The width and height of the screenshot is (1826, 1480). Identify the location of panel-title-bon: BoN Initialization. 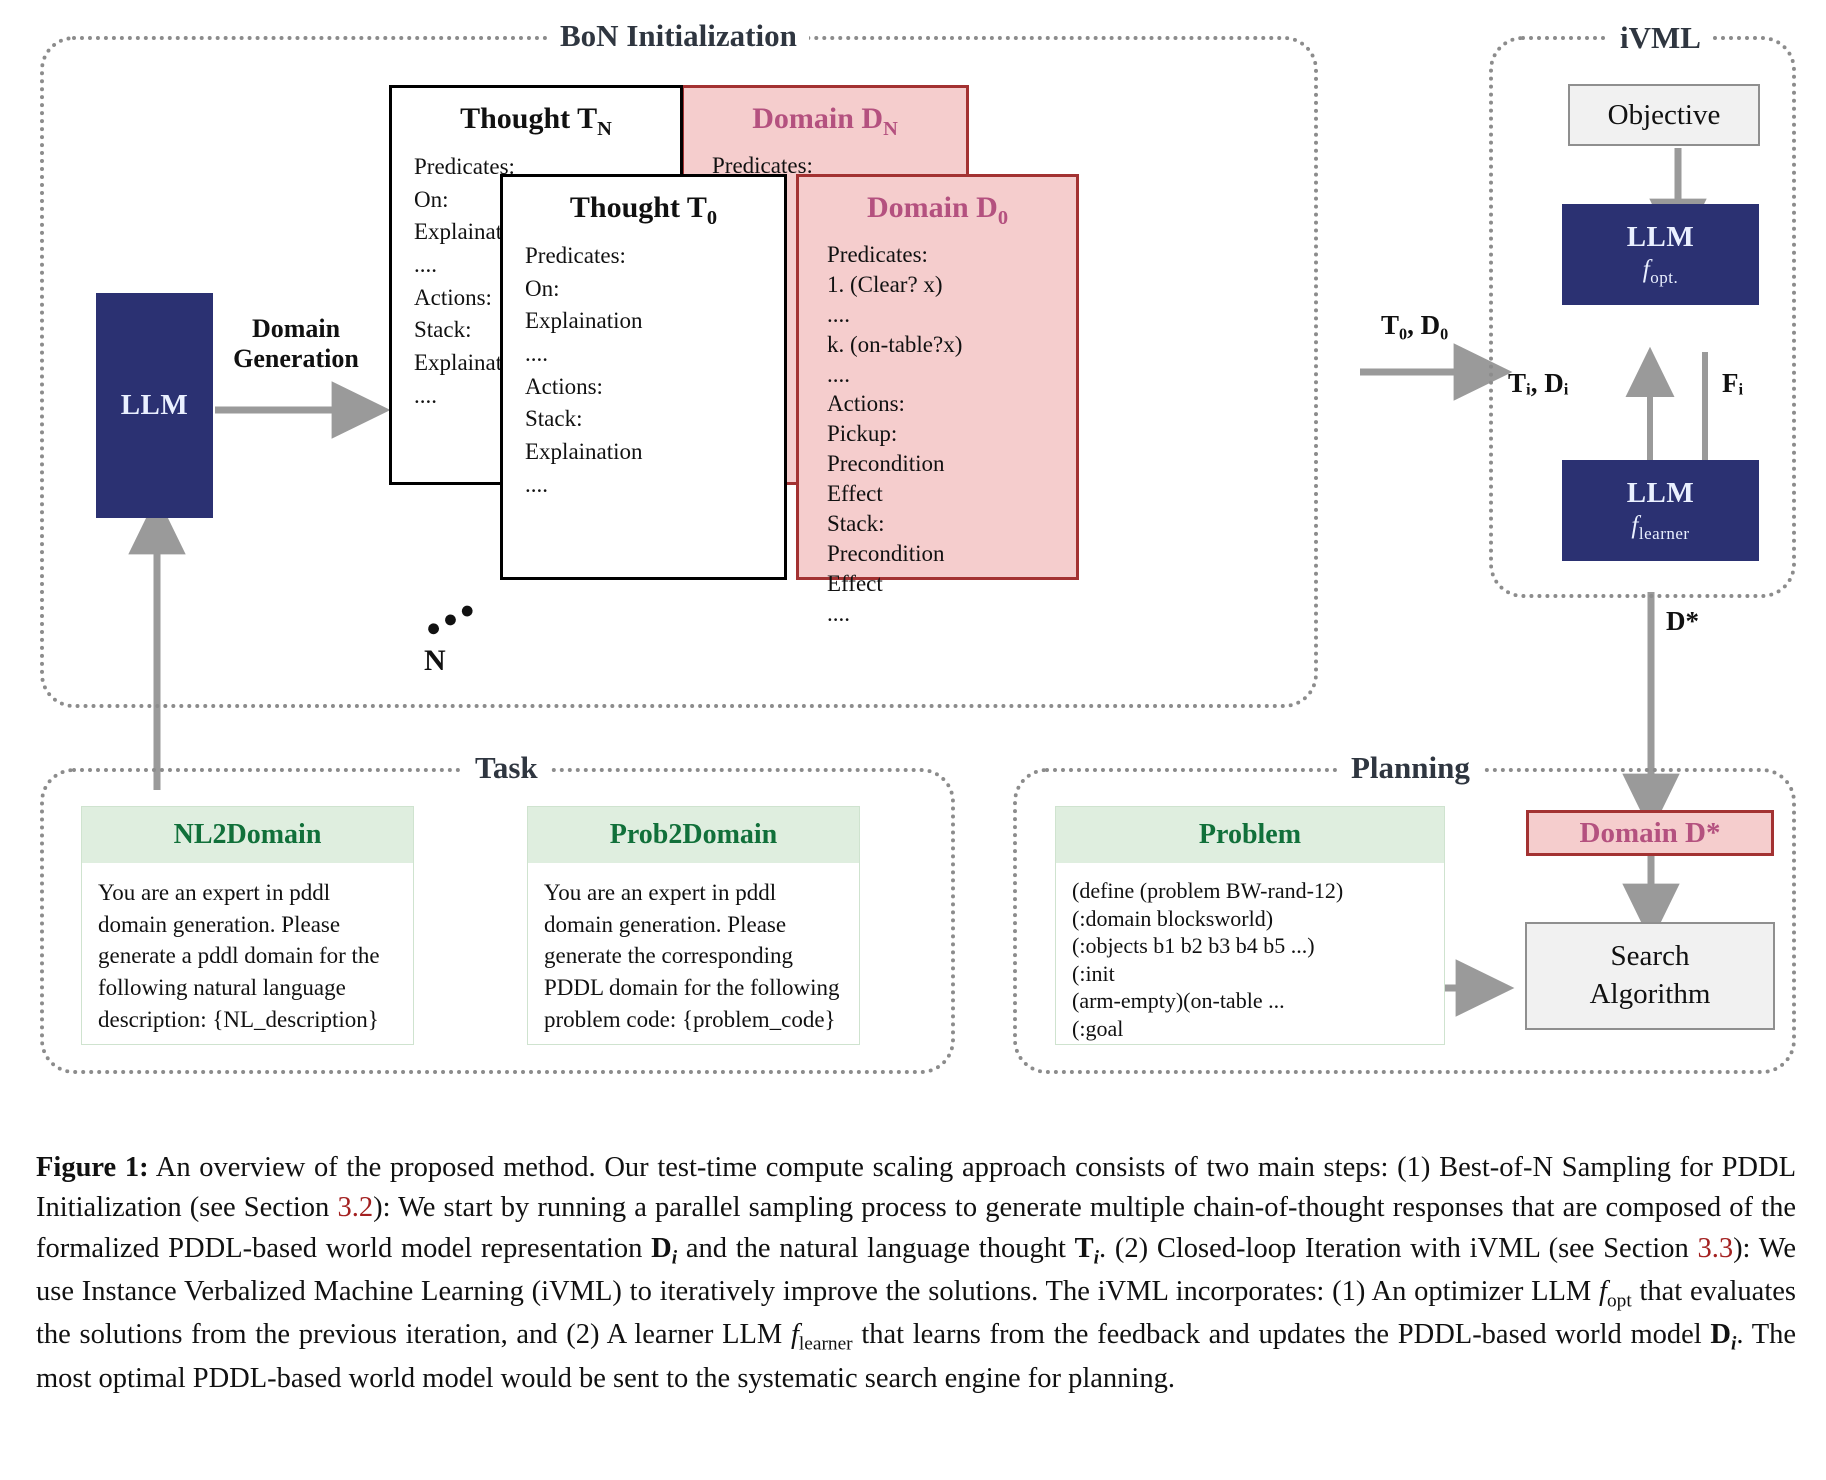
(678, 35).